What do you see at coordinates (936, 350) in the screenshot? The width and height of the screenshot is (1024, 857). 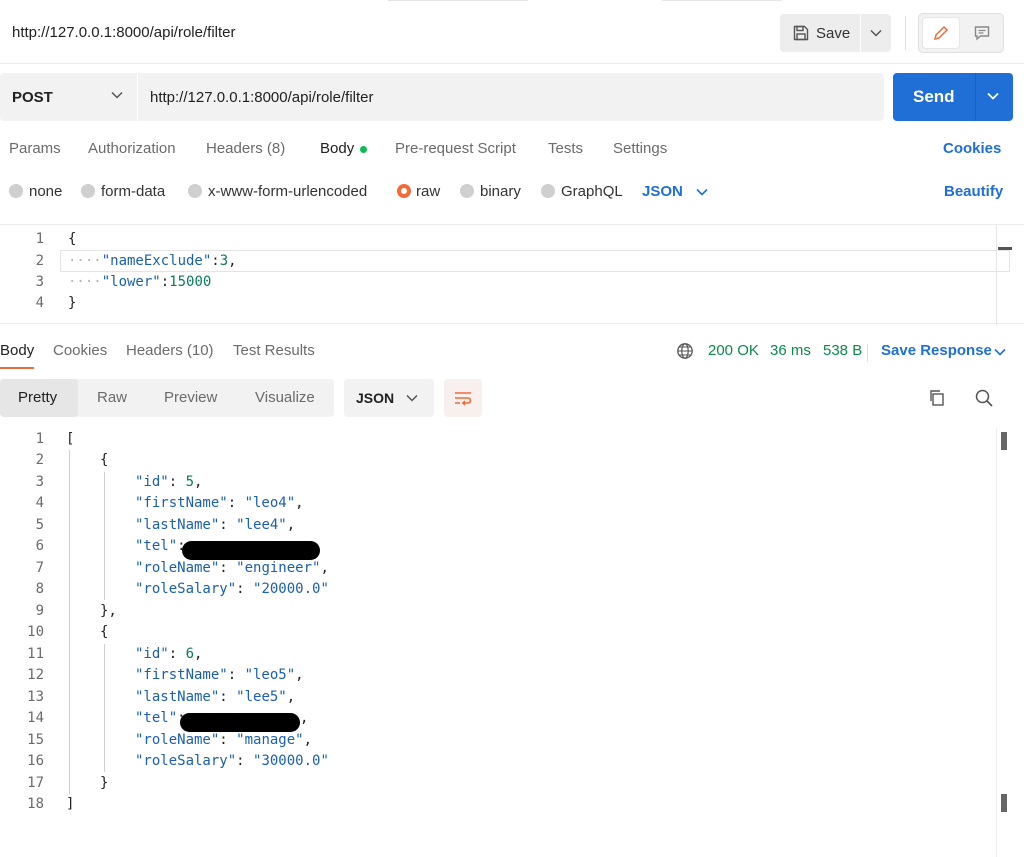 I see `save-response-button: Save Response` at bounding box center [936, 350].